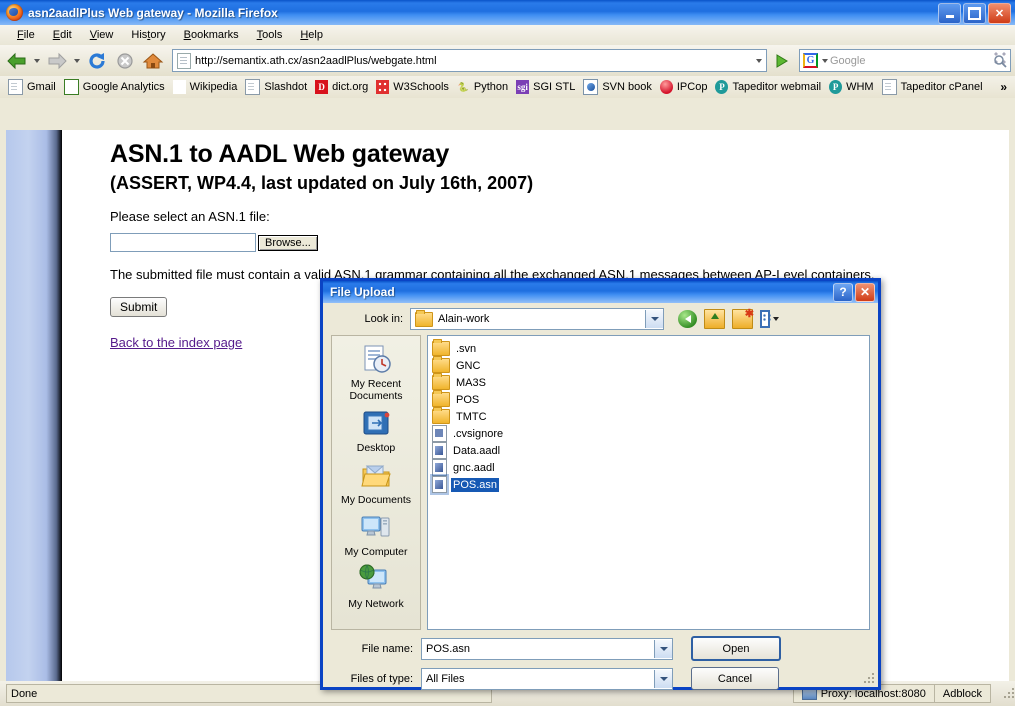 Image resolution: width=1015 pixels, height=706 pixels. I want to click on forward-dropdown-icon, so click(77, 60).